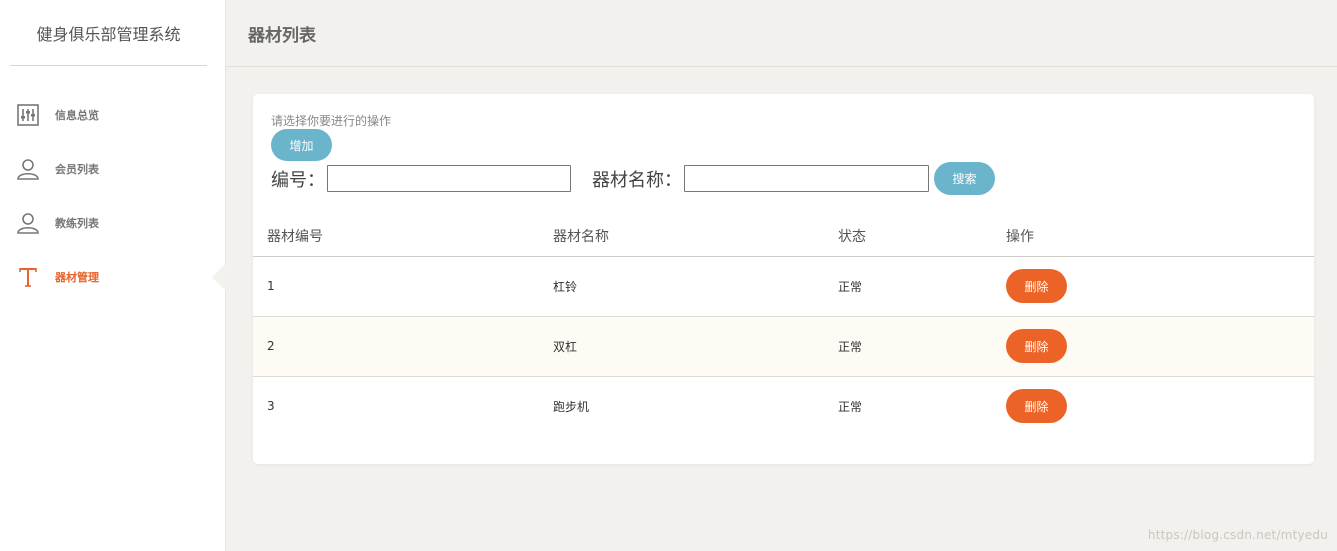 The width and height of the screenshot is (1337, 551). I want to click on top-bar: 器材列表, so click(781, 33).